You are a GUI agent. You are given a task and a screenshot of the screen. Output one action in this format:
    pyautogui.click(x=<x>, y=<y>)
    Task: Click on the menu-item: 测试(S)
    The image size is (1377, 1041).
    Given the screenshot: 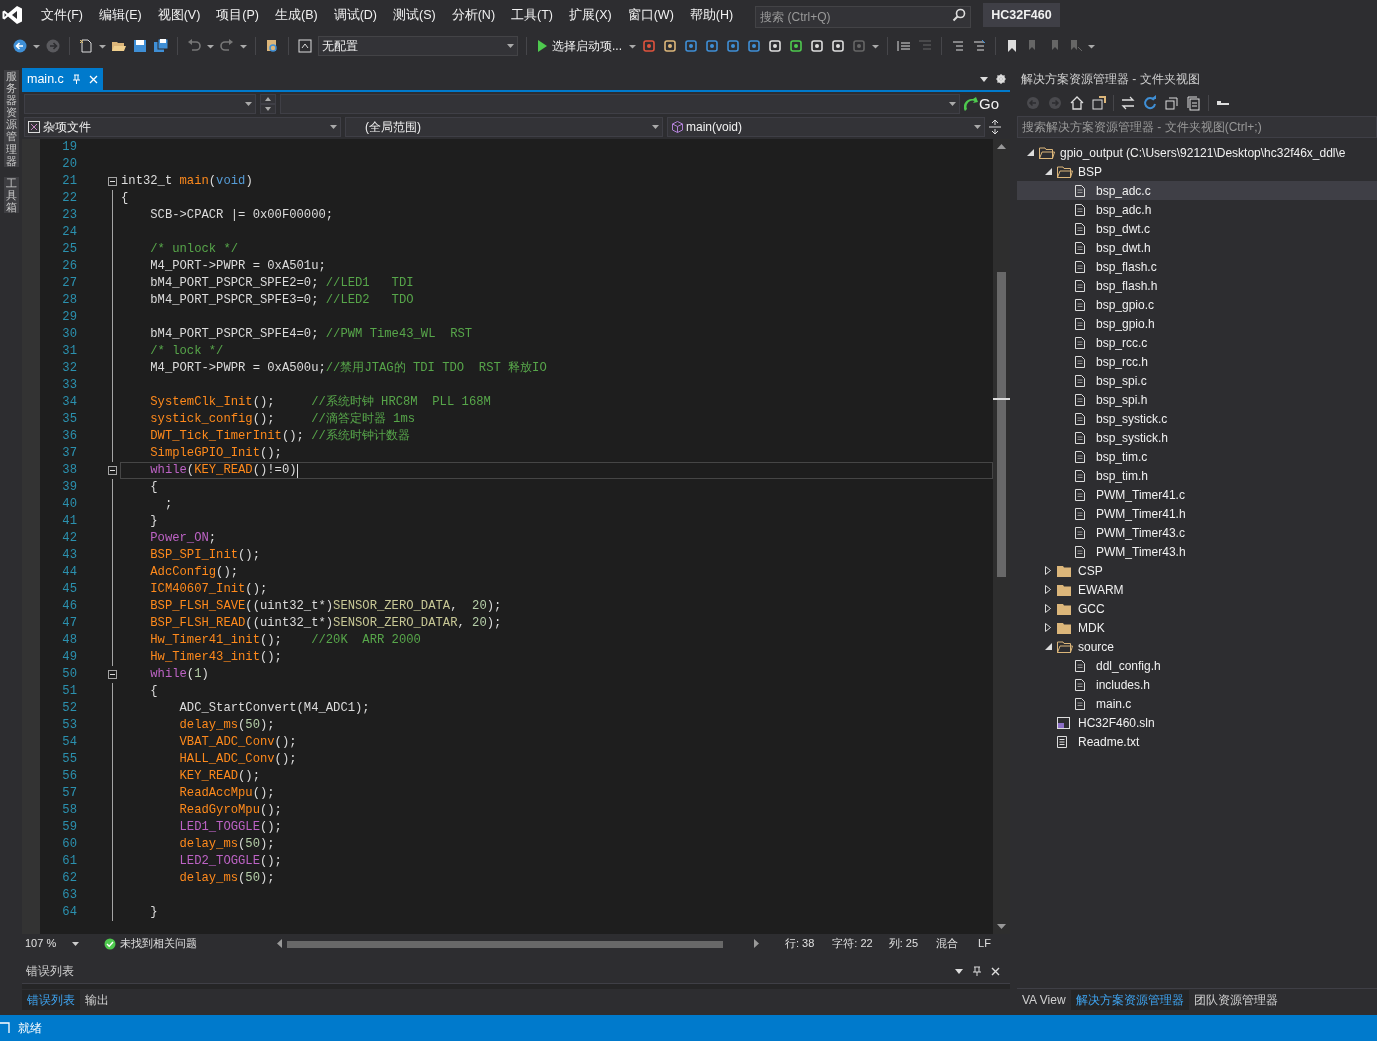 What is the action you would take?
    pyautogui.click(x=414, y=15)
    